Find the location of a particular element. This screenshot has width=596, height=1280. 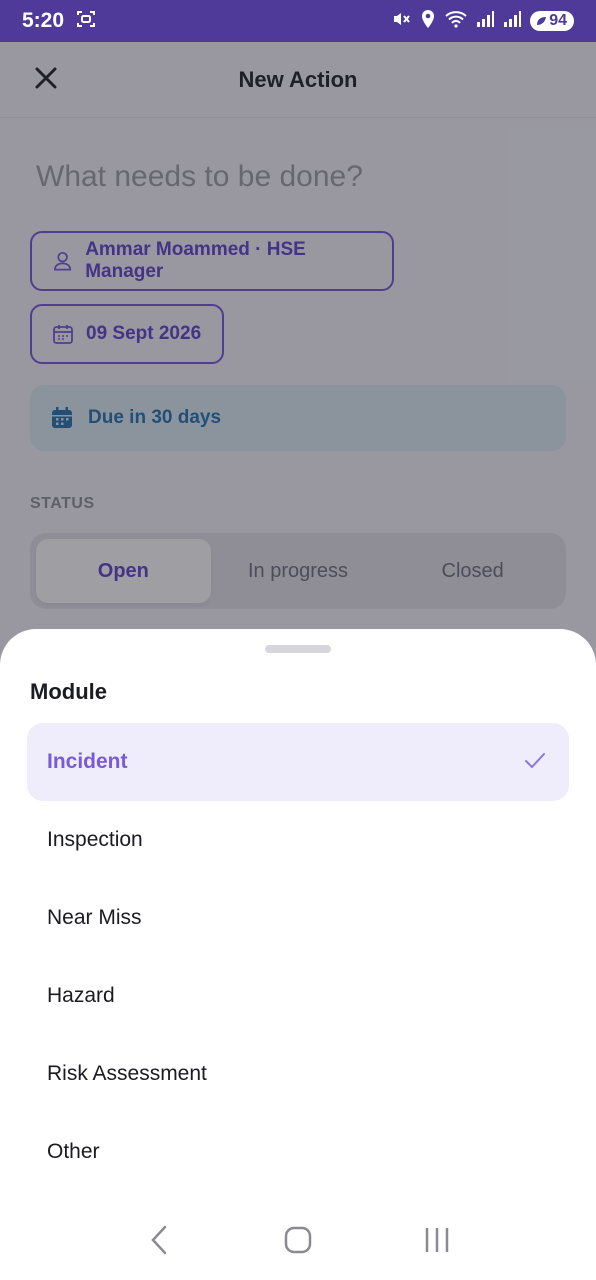

module-option-label: Hazard is located at coordinates (81, 995).